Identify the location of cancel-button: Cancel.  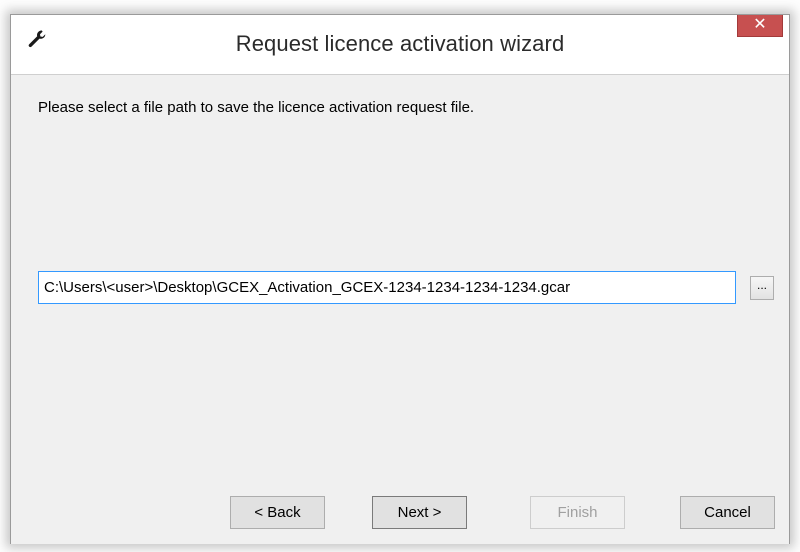
(727, 512).